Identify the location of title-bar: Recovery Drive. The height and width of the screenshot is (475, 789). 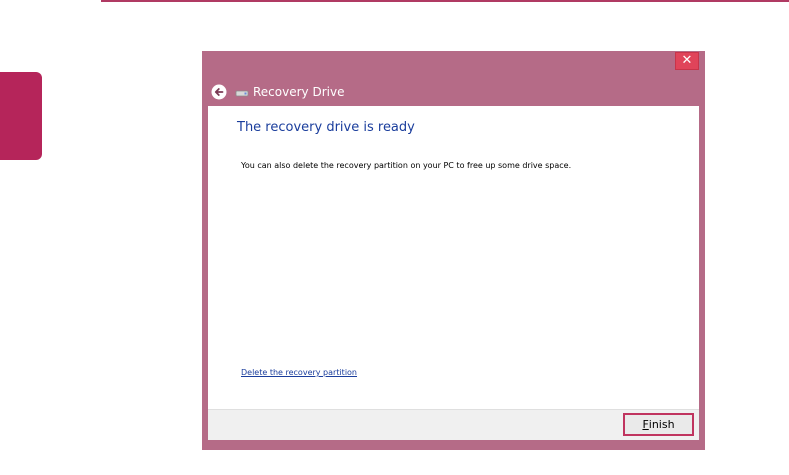
(453, 92).